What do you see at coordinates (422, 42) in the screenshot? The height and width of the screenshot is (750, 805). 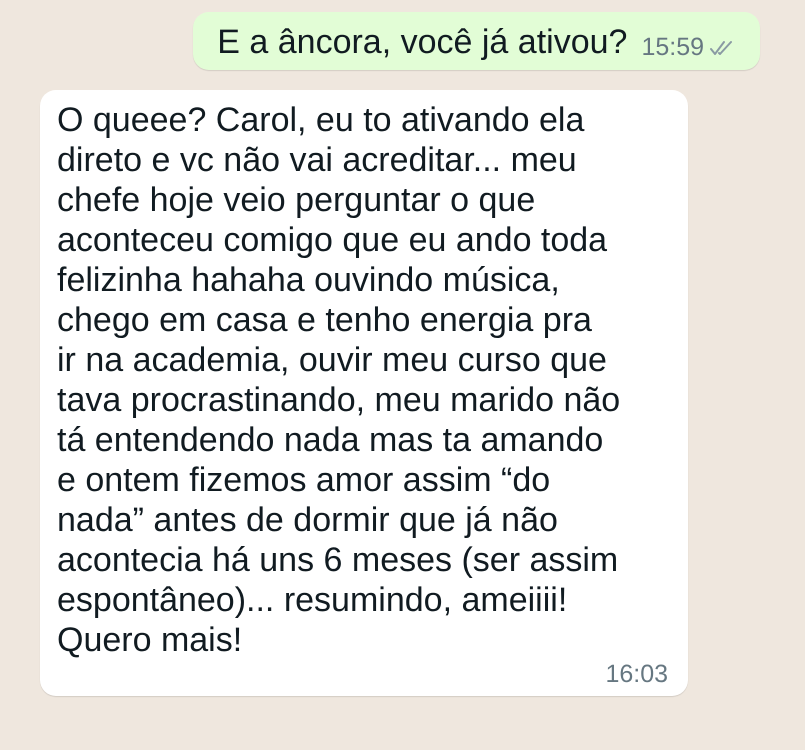 I see `message-text: E a âncora, você já ativou?` at bounding box center [422, 42].